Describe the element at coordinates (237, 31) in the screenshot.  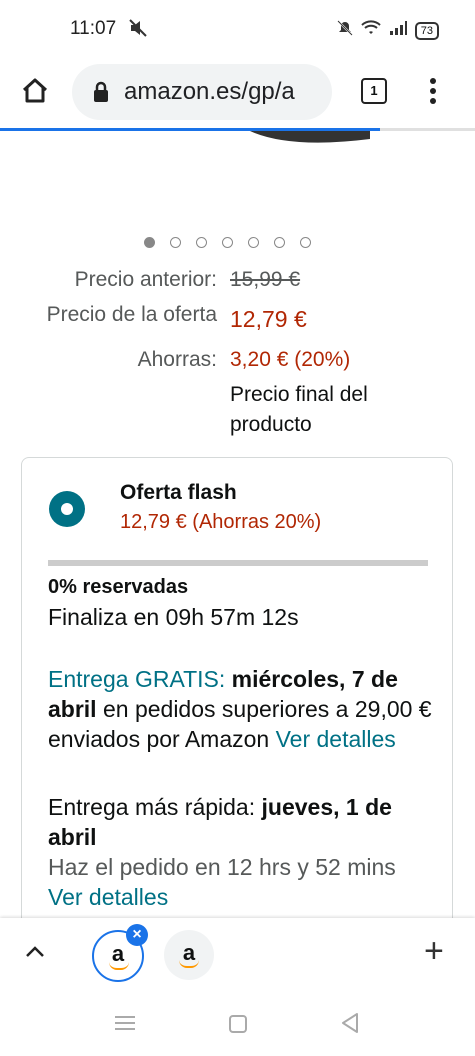
I see `status-bar: 11:07 73` at that location.